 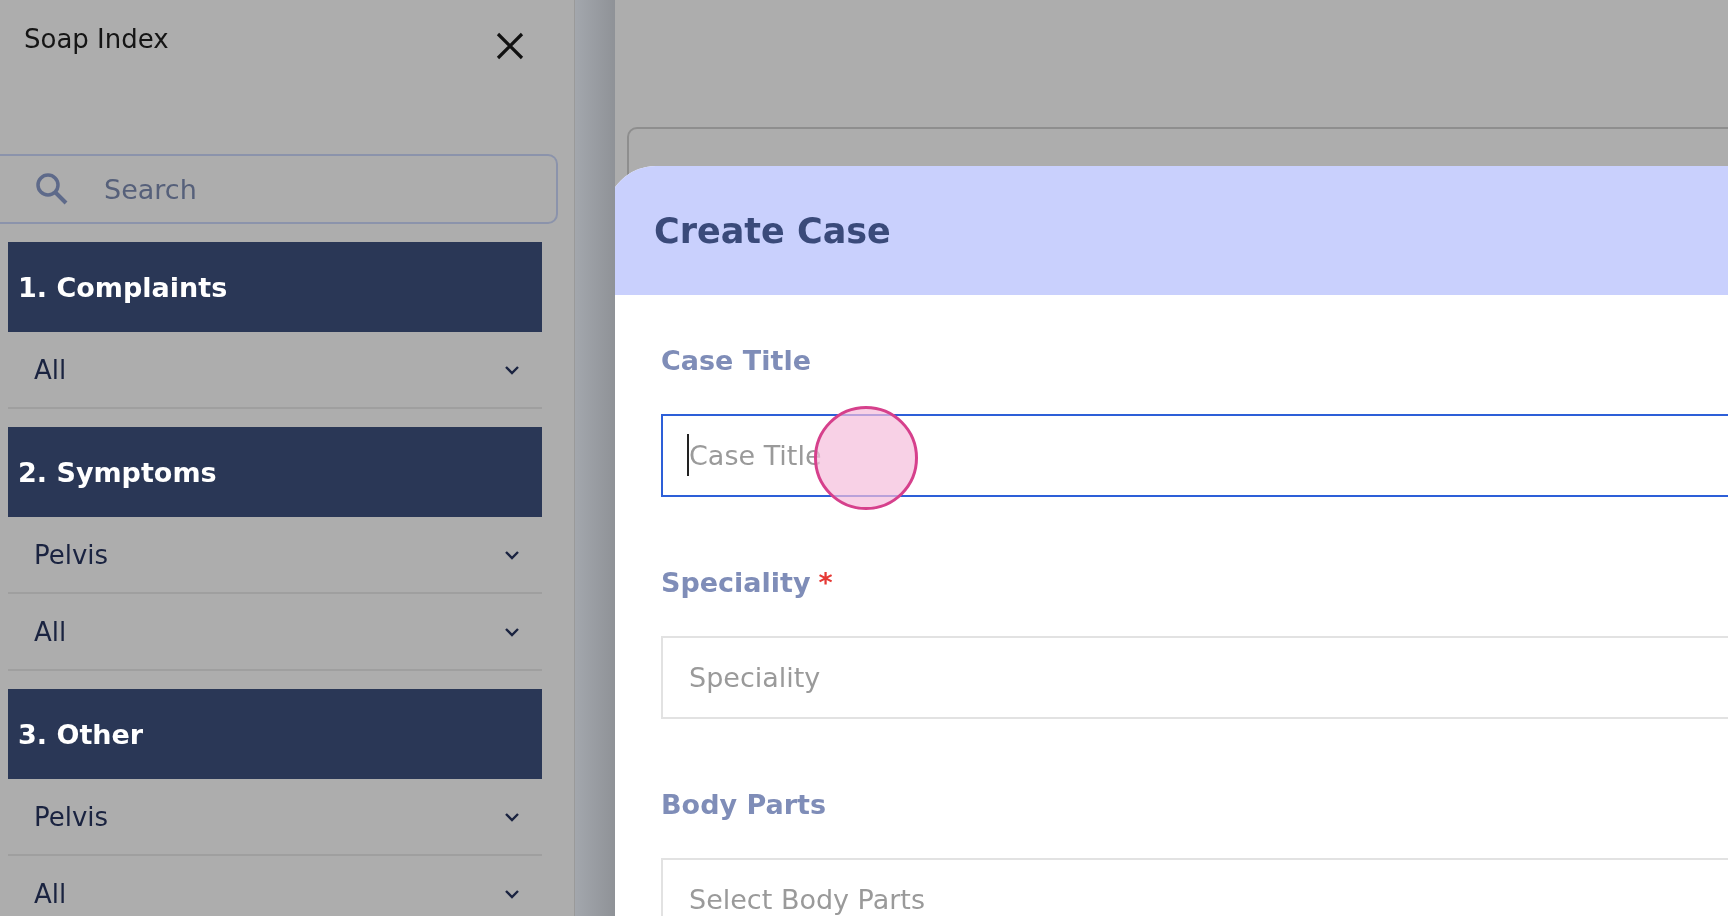 I want to click on modal-title: Create Case, so click(x=772, y=230).